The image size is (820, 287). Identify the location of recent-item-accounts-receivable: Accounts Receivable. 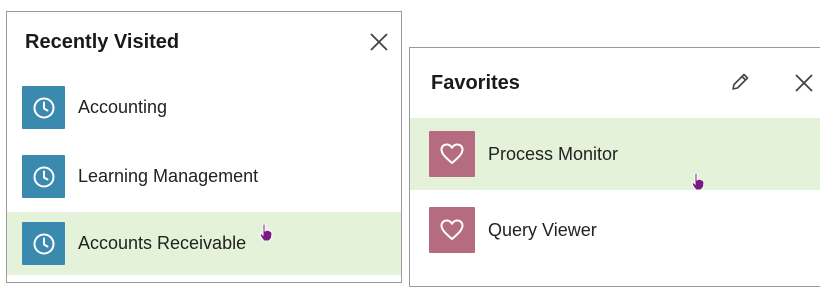
(204, 243).